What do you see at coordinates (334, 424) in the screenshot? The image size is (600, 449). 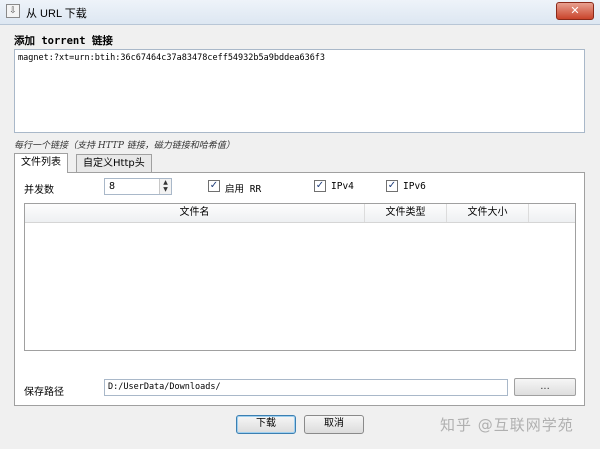 I see `cancel-button: 取消` at bounding box center [334, 424].